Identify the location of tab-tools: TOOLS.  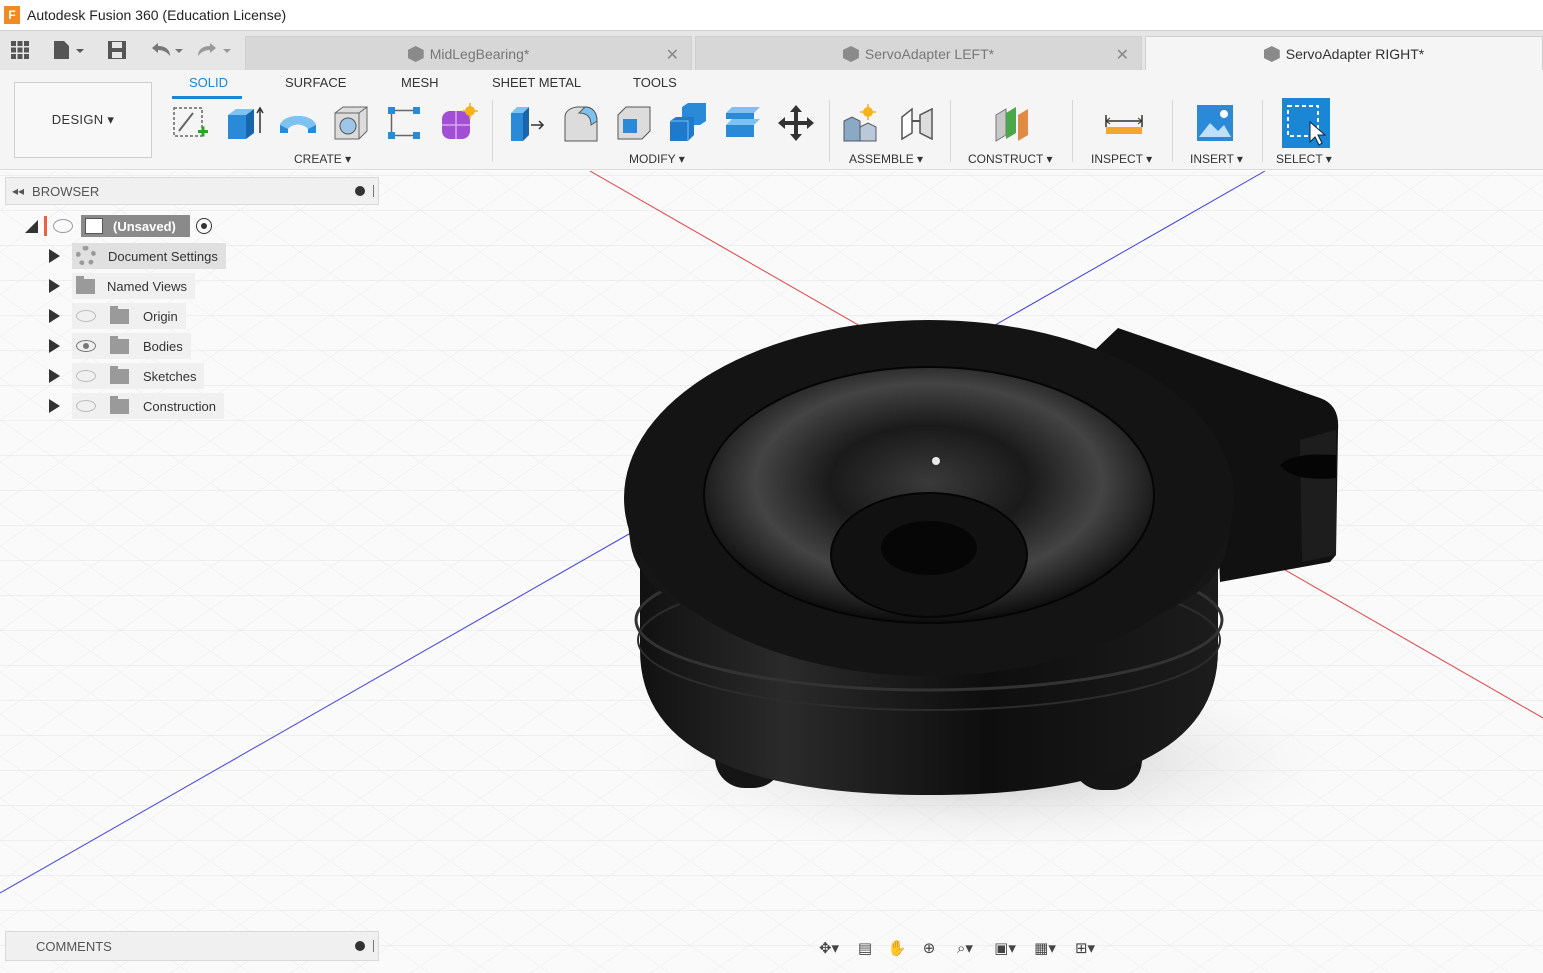
(655, 82).